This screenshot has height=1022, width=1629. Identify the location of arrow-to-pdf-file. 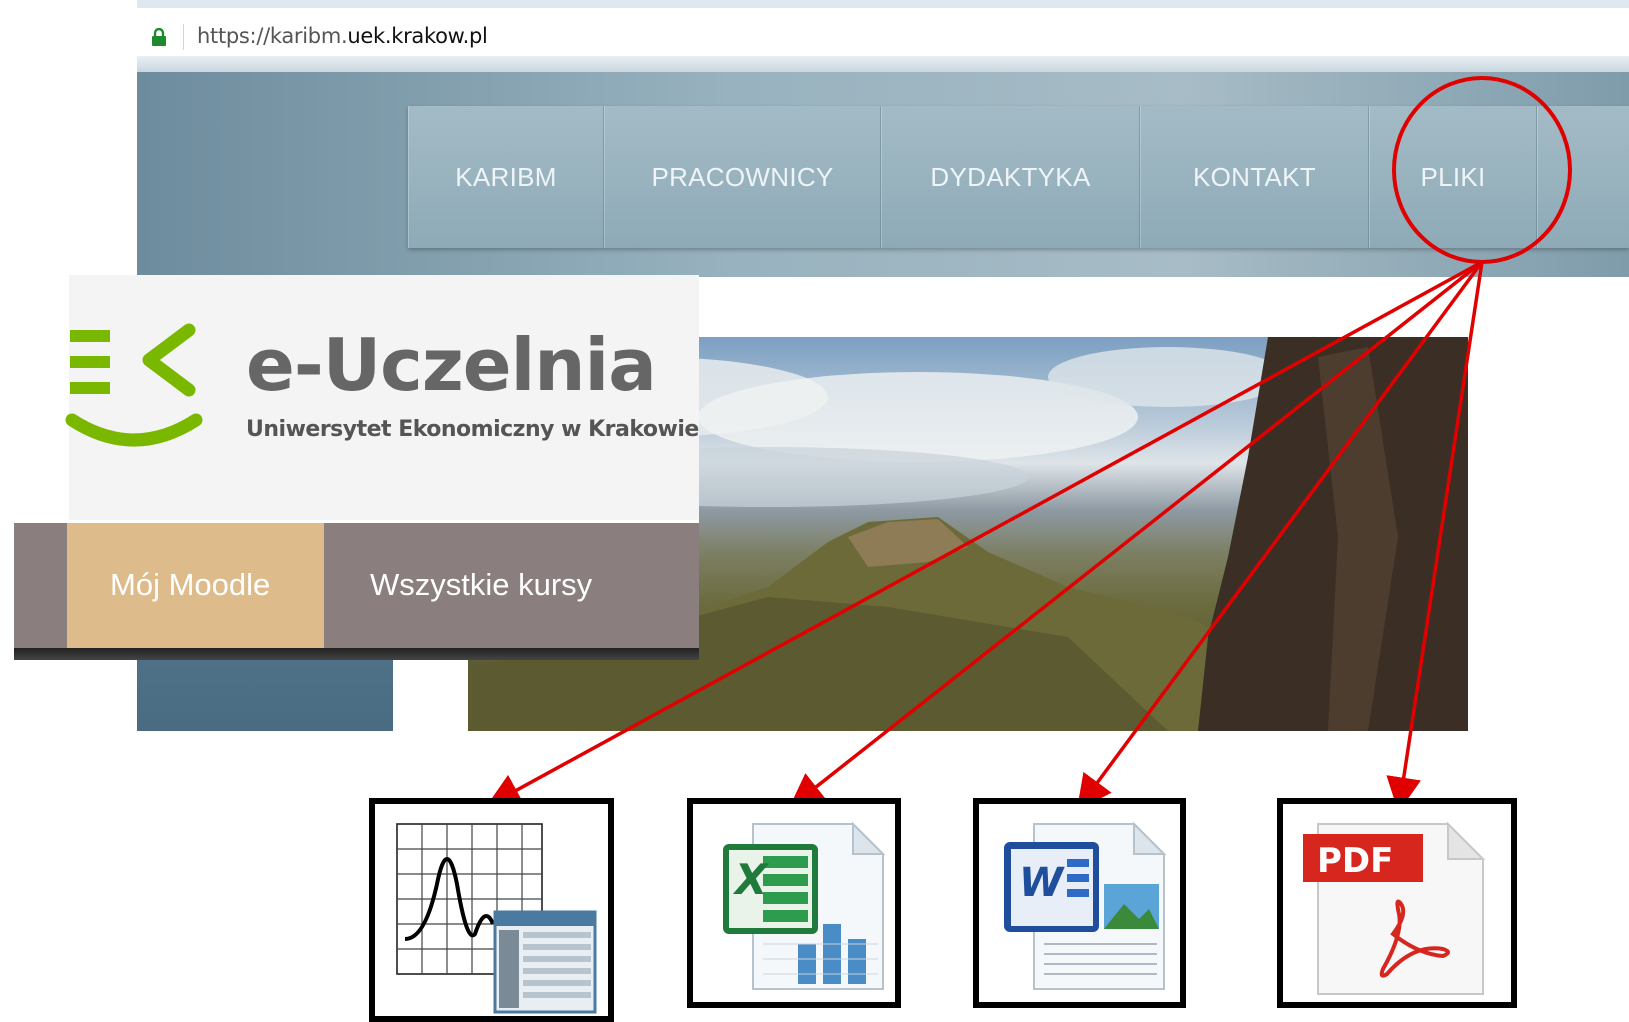
(1435, 537).